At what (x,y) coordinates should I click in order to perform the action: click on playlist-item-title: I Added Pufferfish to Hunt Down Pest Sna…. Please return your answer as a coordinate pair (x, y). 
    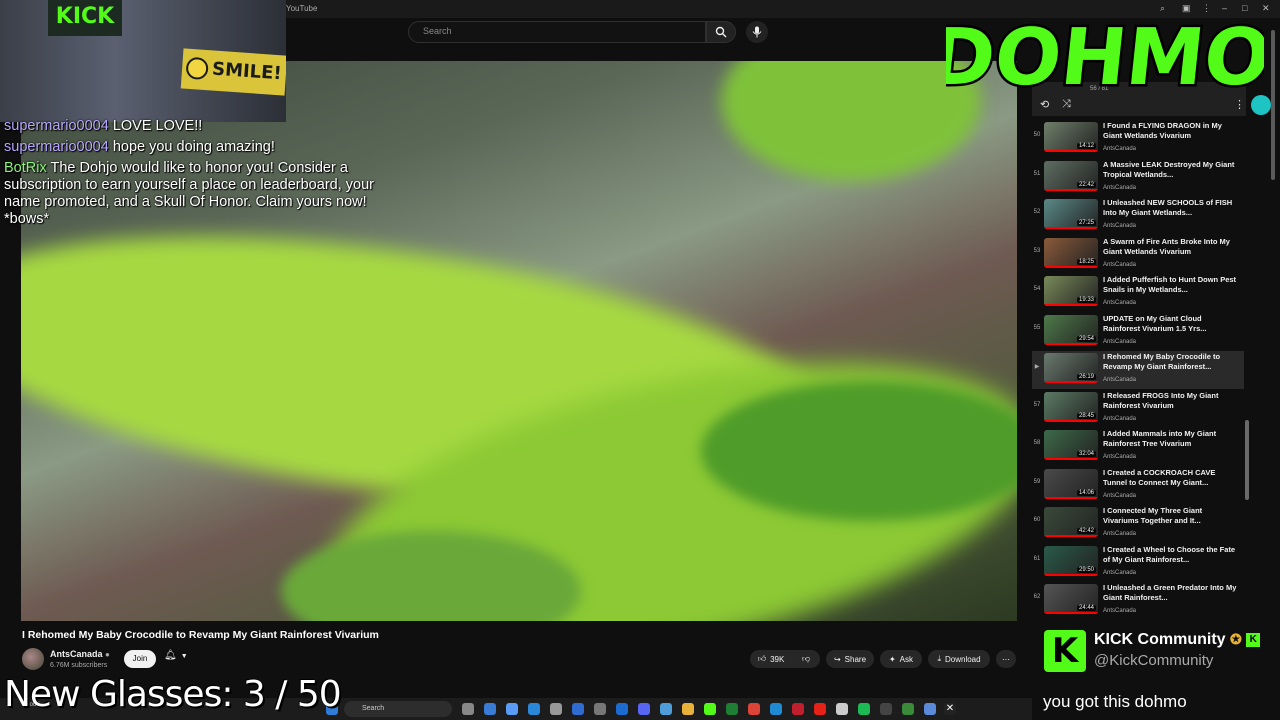
    Looking at the image, I should click on (1171, 285).